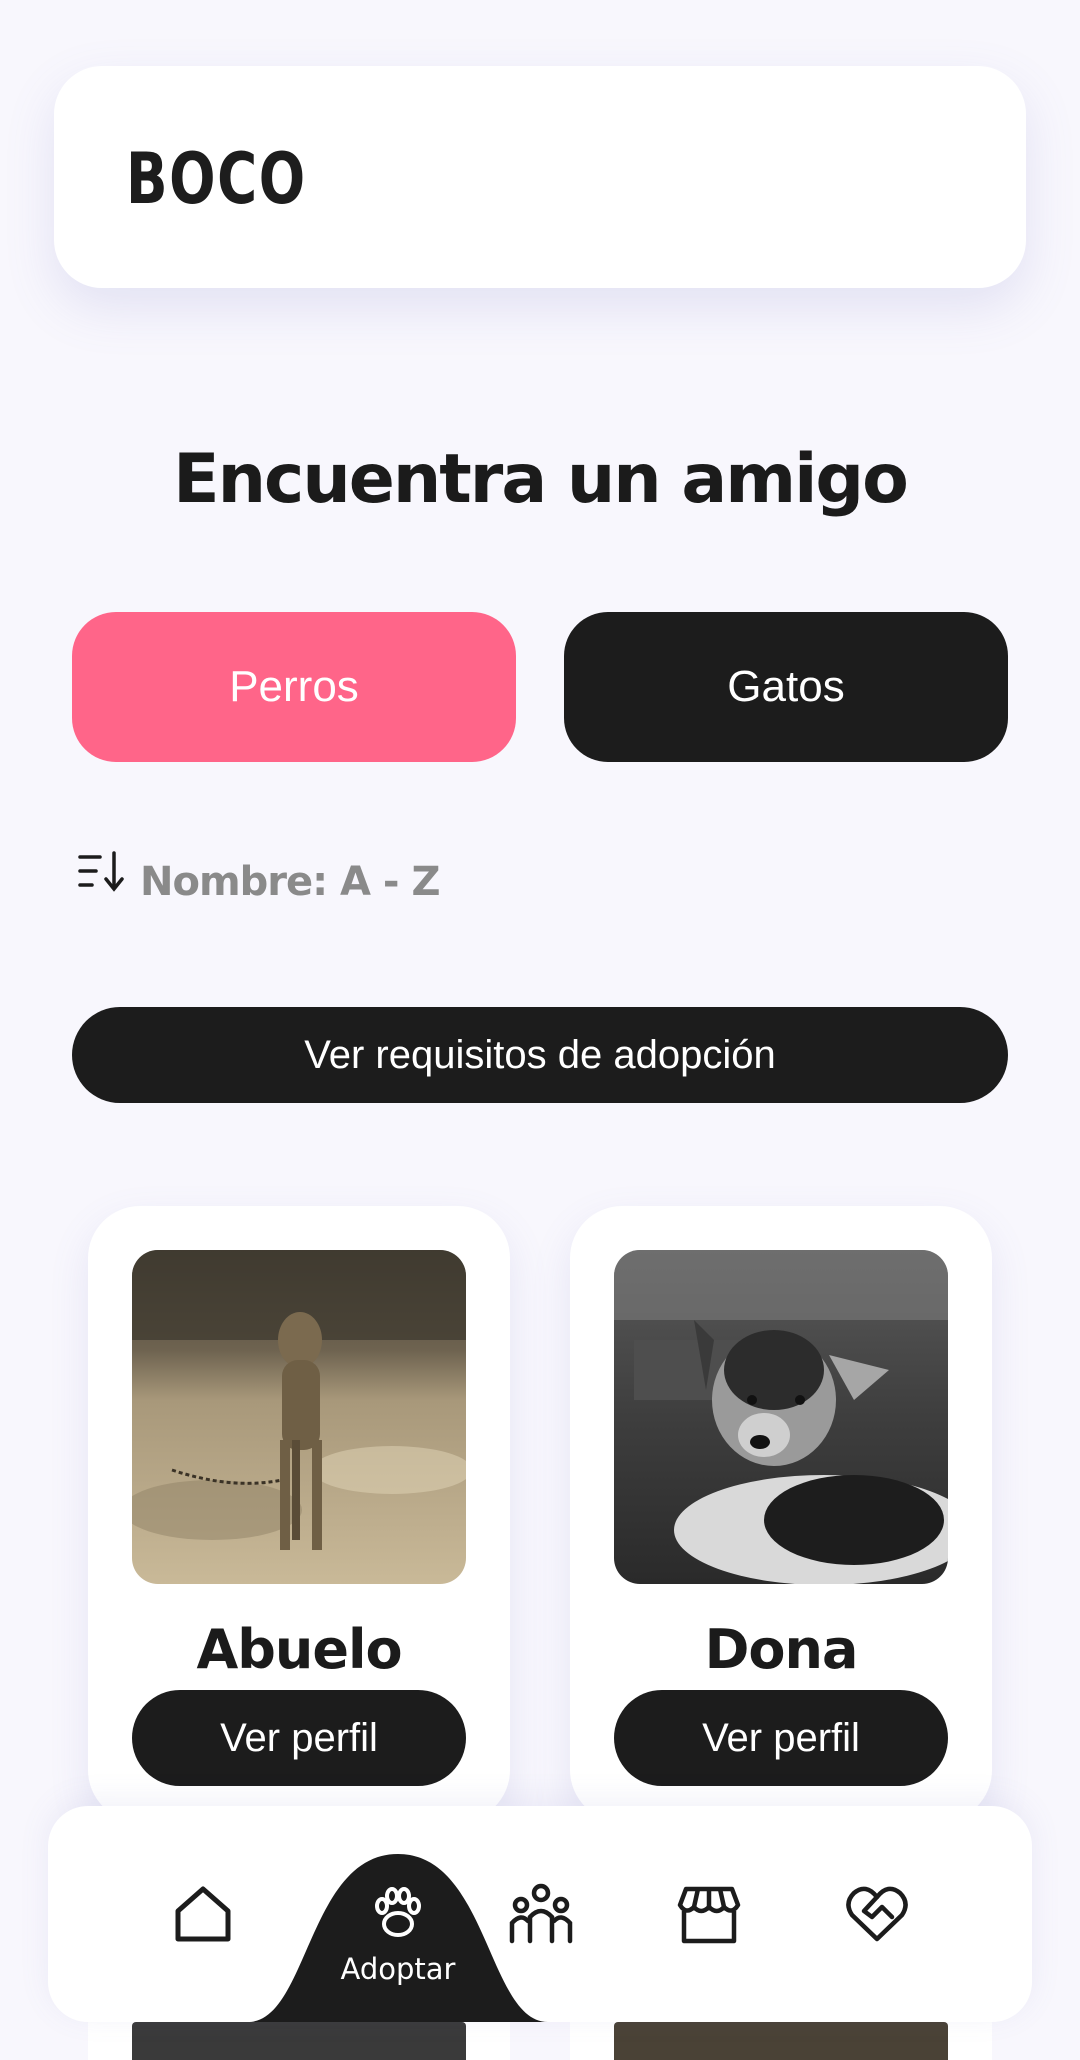  Describe the element at coordinates (398, 1912) in the screenshot. I see `paw-icon` at that location.